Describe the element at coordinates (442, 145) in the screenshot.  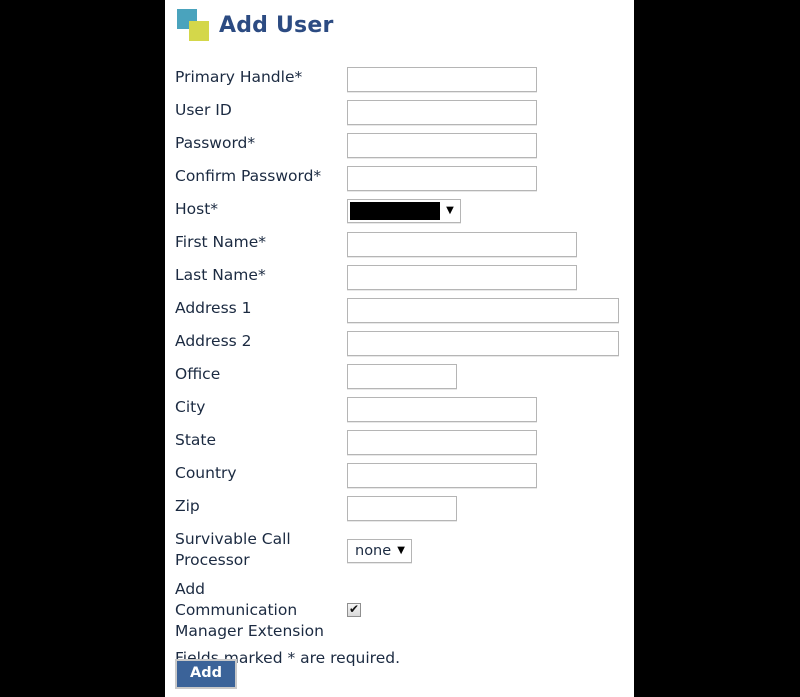
I see `password-input` at that location.